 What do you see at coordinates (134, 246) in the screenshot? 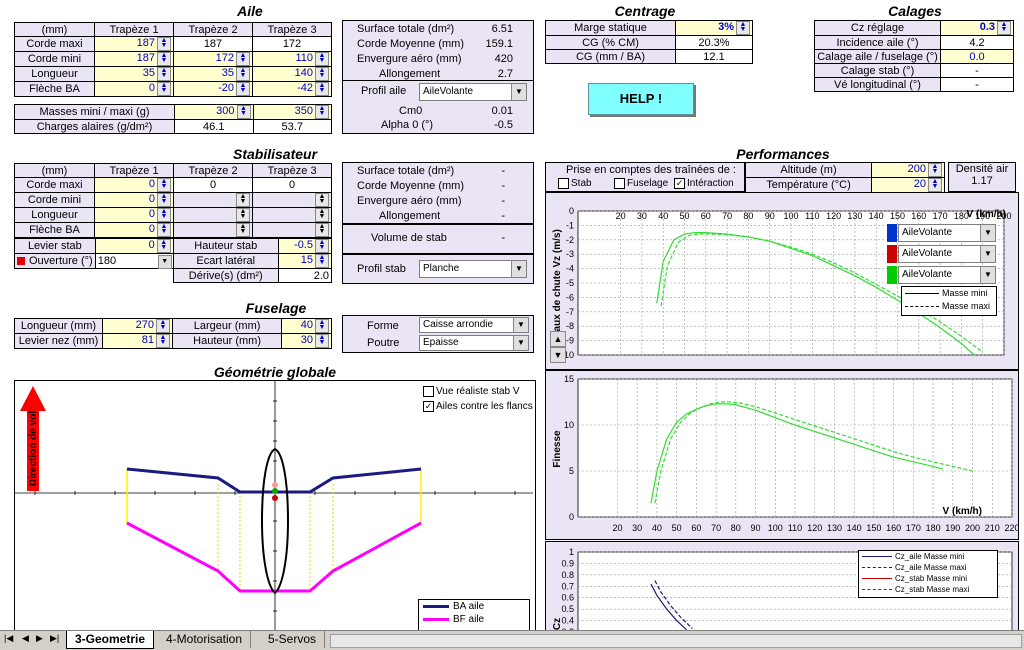
I see `levier-stab-input: 0 ▲ ▼` at bounding box center [134, 246].